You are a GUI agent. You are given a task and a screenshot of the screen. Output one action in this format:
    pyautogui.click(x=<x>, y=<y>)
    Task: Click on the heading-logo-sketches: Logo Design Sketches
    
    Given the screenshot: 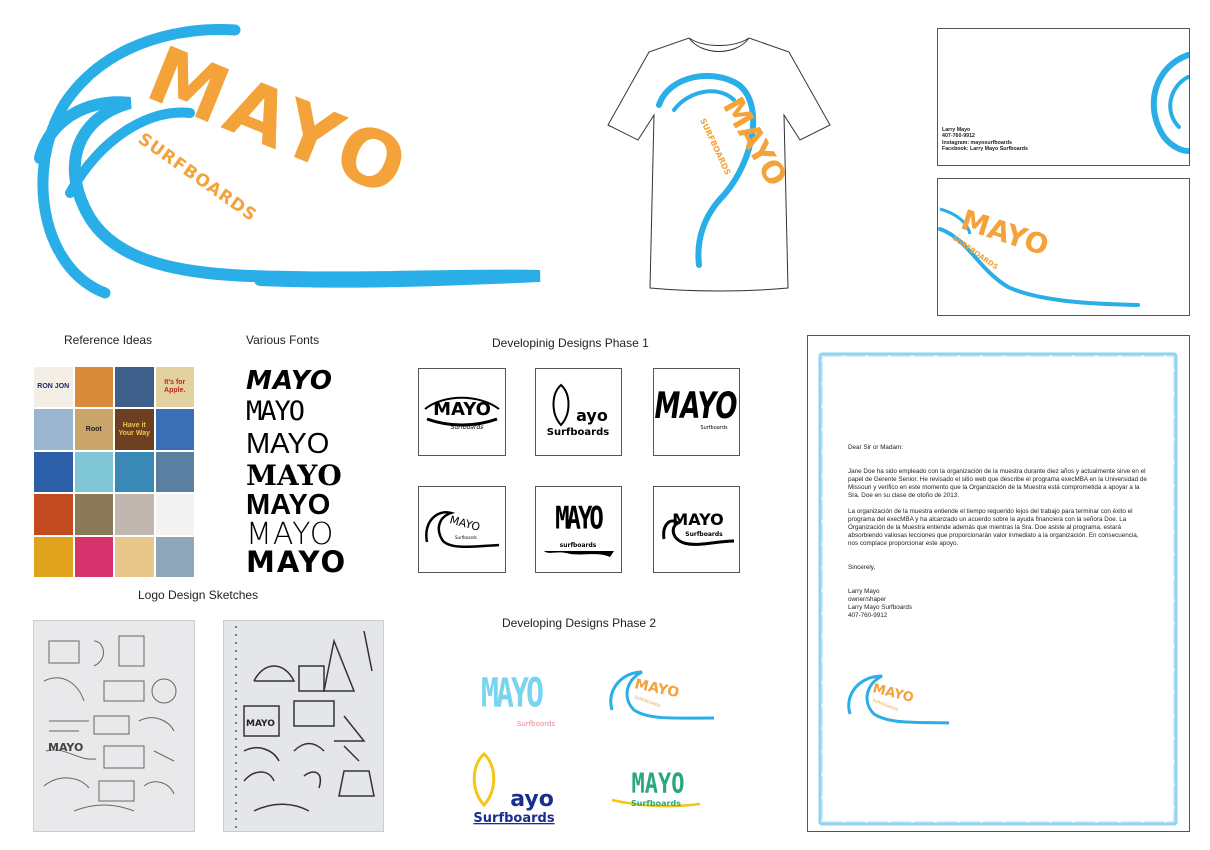 What is the action you would take?
    pyautogui.click(x=198, y=595)
    